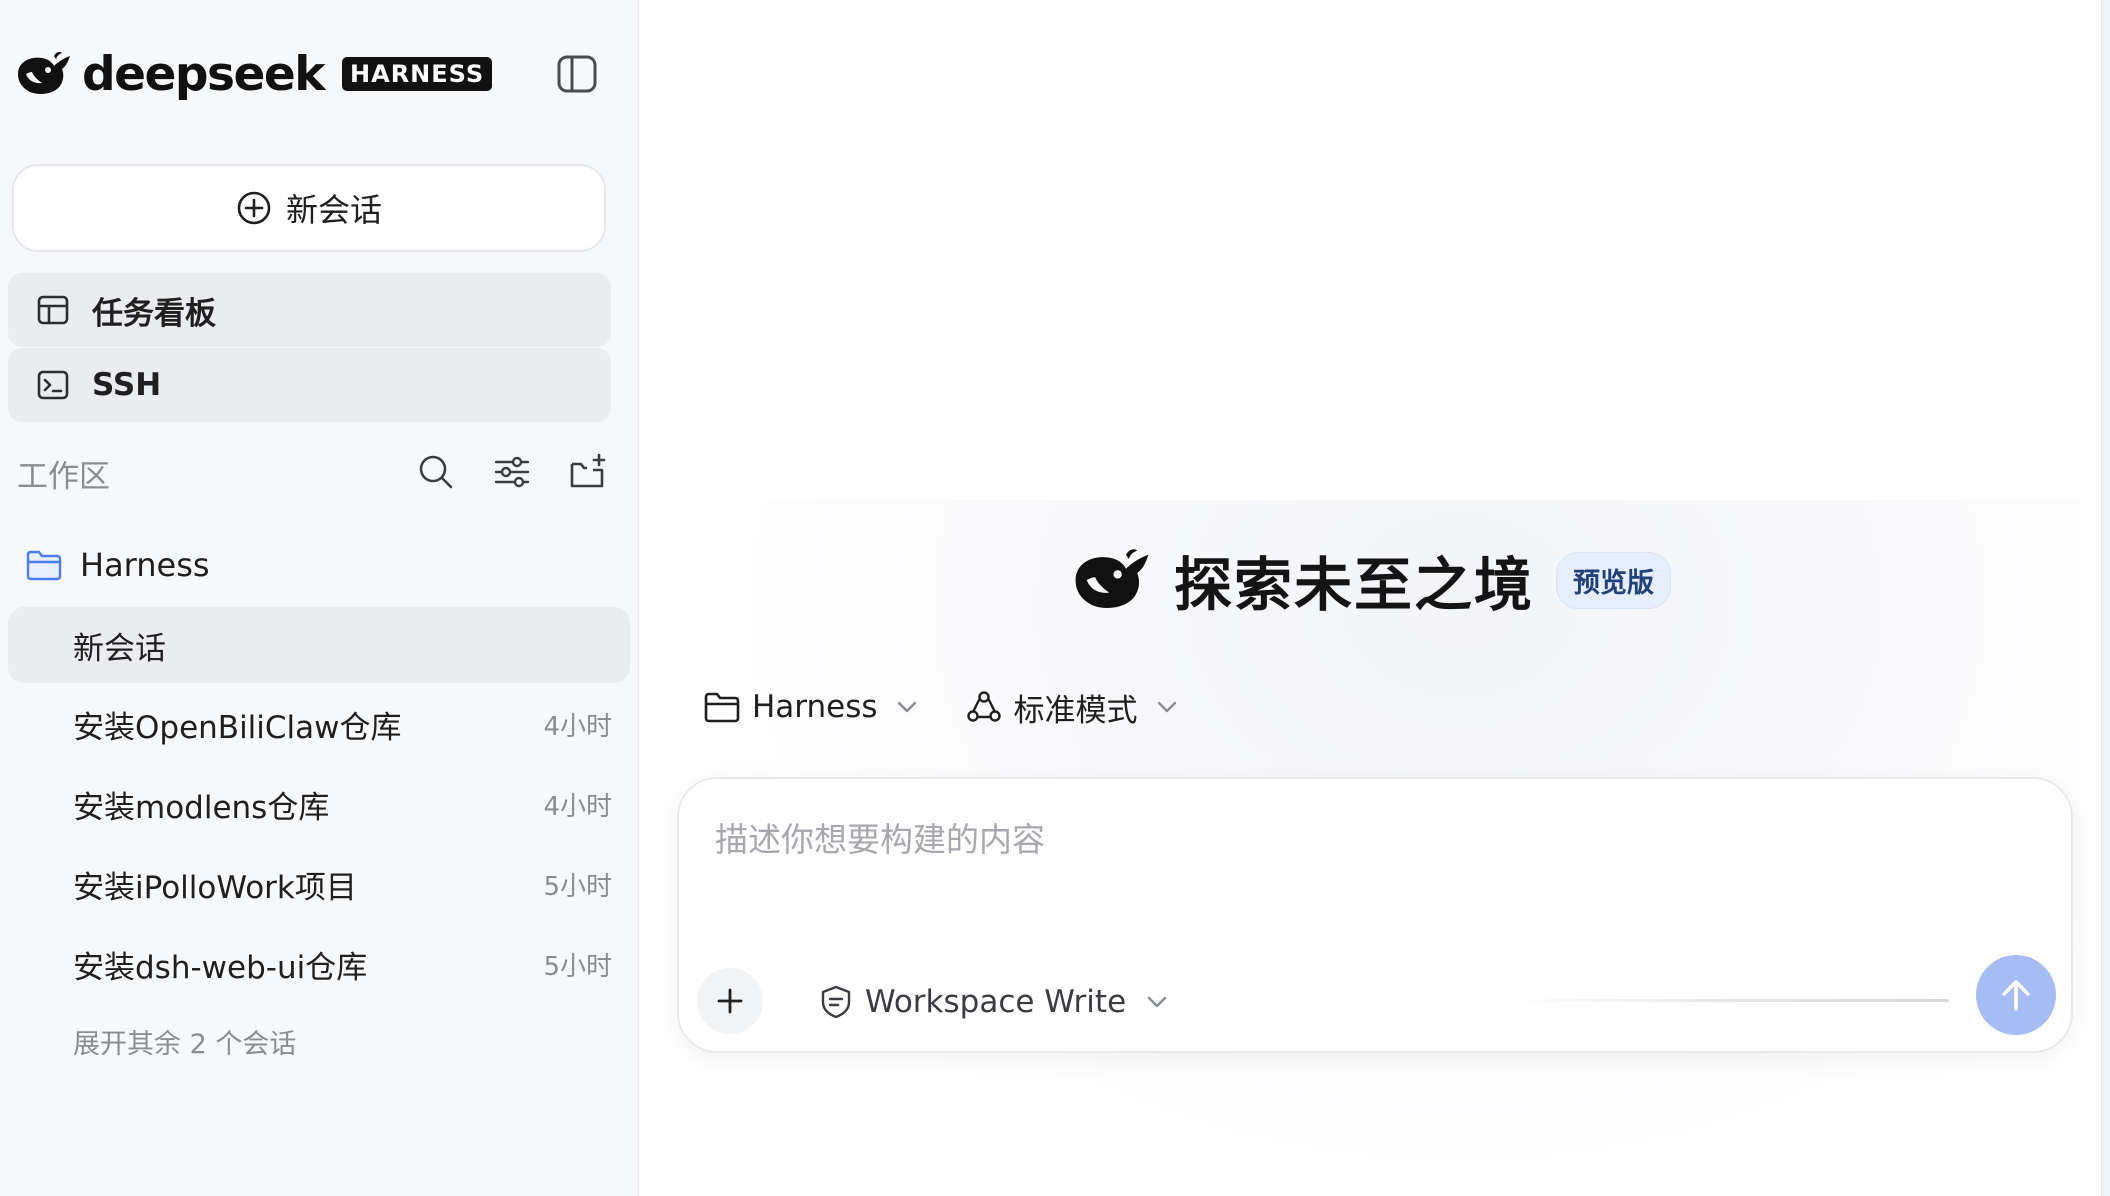 This screenshot has height=1196, width=2110. Describe the element at coordinates (237, 727) in the screenshot. I see `session-title: 安装OpenBiliClaw仓库` at that location.